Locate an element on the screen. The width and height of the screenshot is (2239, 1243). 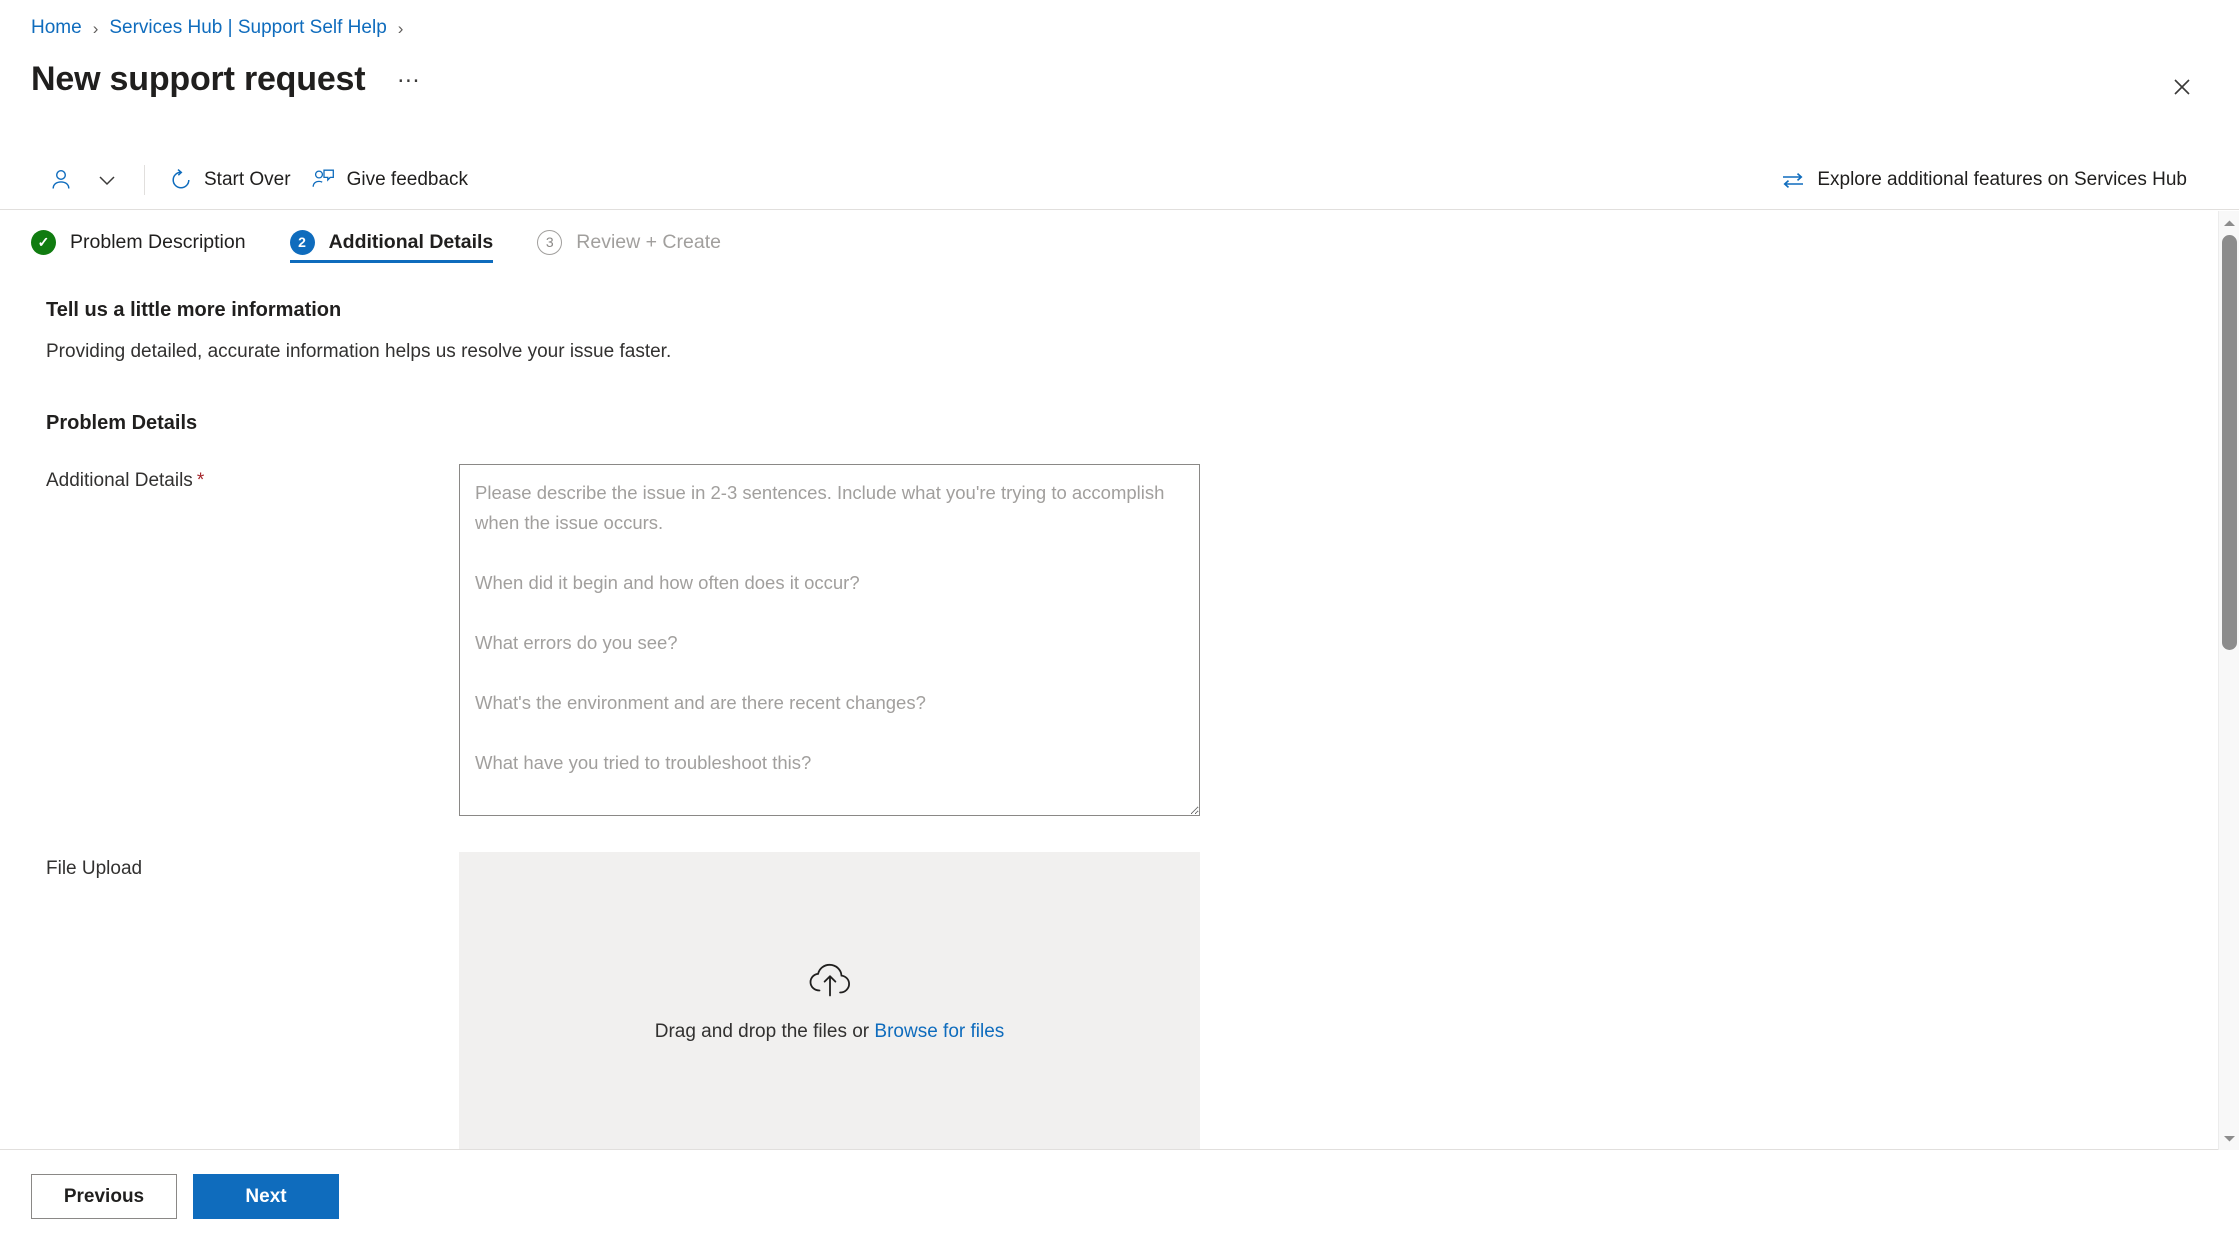
refresh-icon is located at coordinates (181, 180).